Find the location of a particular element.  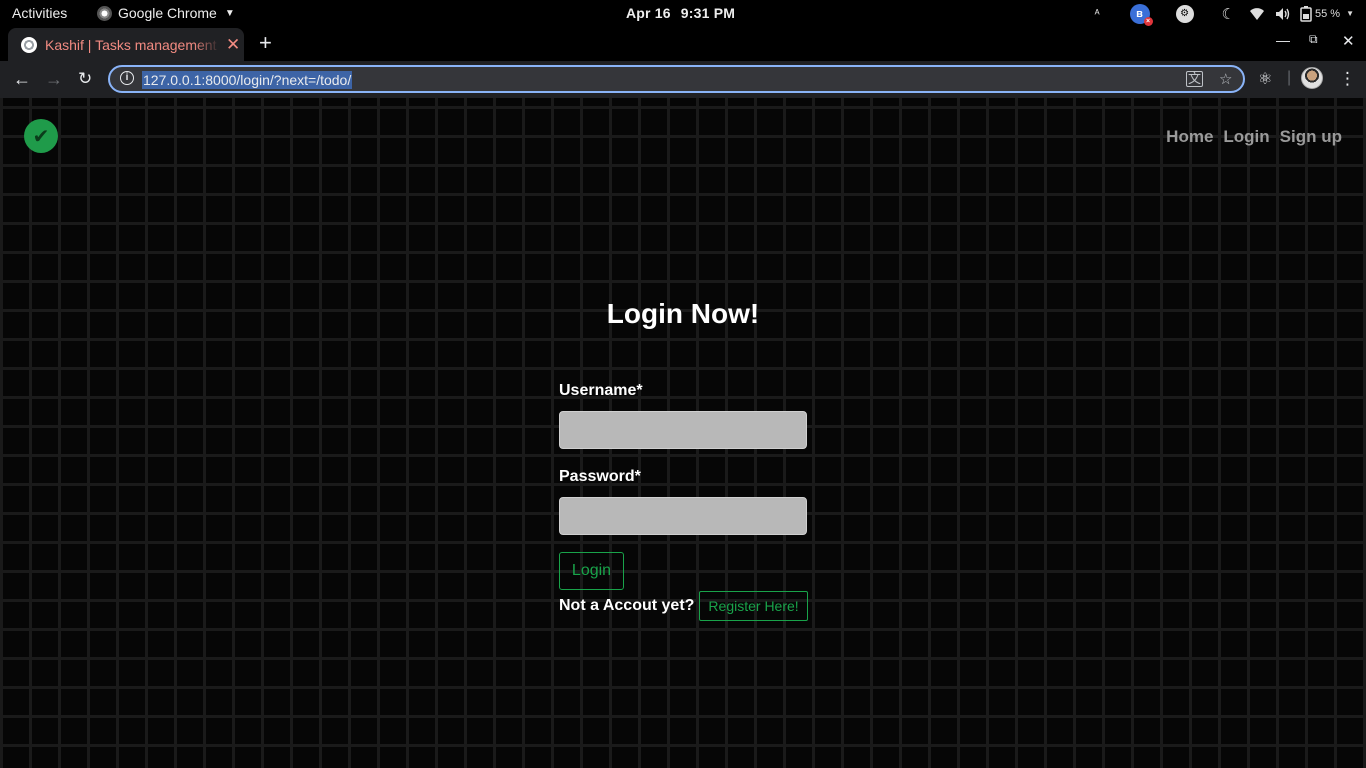

register-prompt: Not a Accout yet? is located at coordinates (627, 605).